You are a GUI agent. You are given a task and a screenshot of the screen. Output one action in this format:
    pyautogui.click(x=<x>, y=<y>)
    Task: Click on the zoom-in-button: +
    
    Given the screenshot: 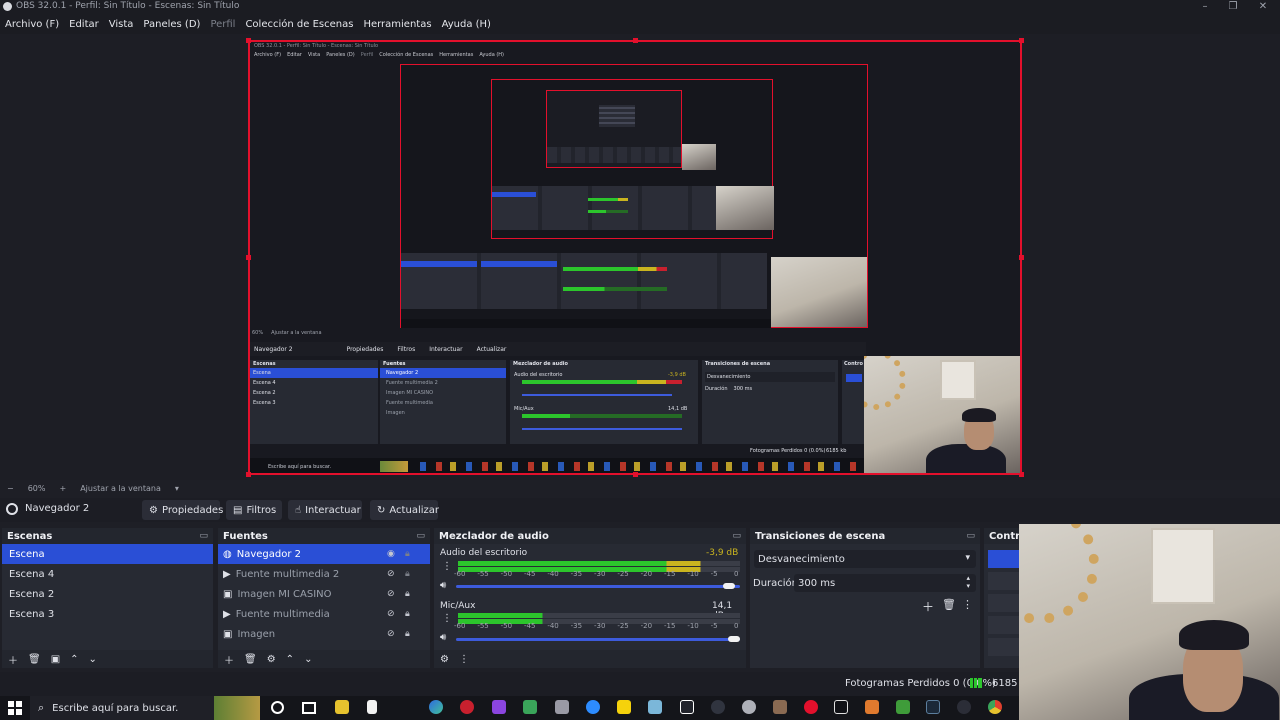 What is the action you would take?
    pyautogui.click(x=62, y=488)
    